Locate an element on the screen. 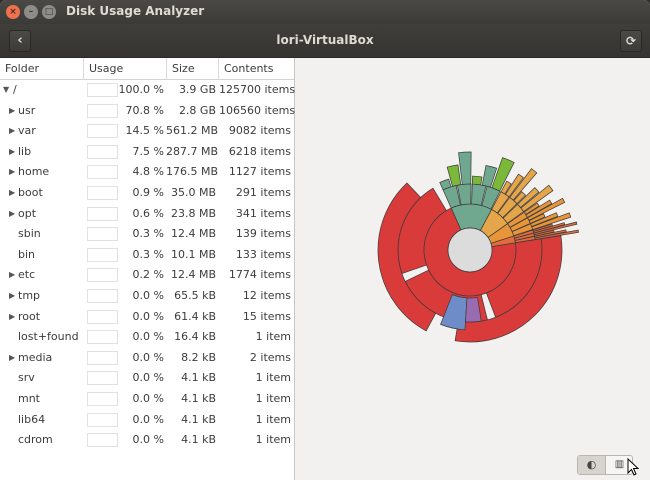 The image size is (650, 480). header-title: lori-VirtualBox is located at coordinates (325, 40).